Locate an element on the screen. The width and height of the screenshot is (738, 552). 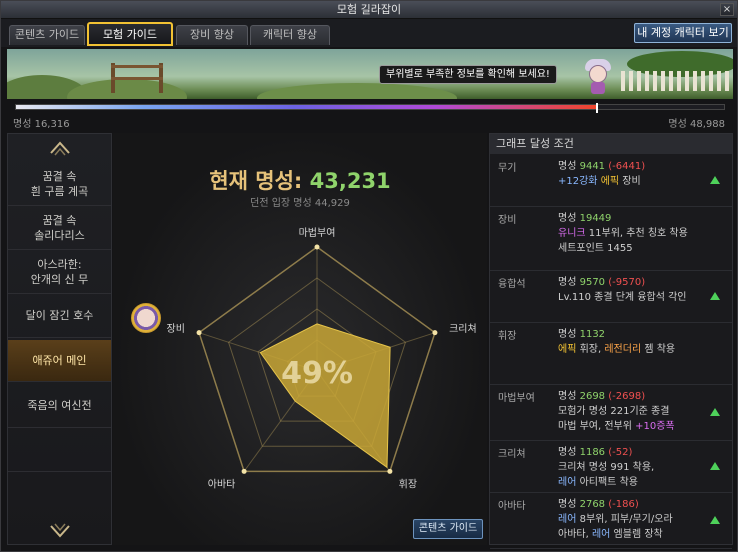
hint-tooltip: 부위별로 부족한 정보를 확인해 보세요! is located at coordinates (468, 74).